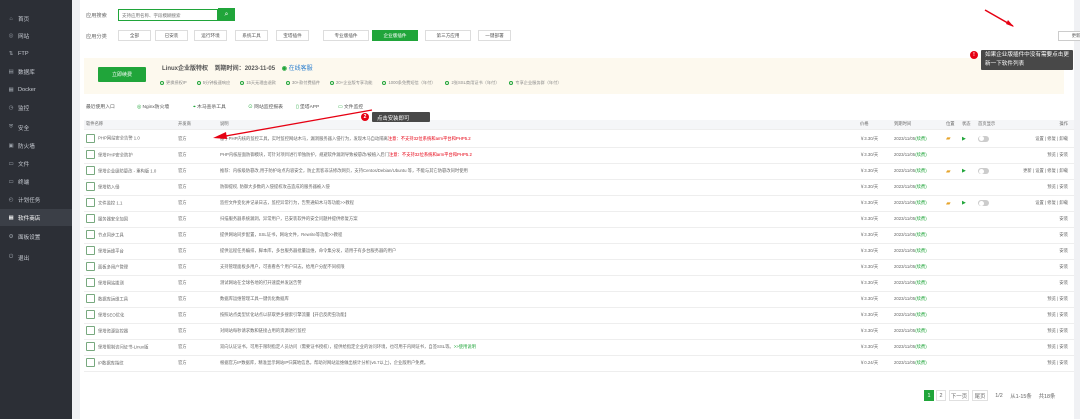 This screenshot has height=419, width=1080. I want to click on quick-access-item-0: ◎ Nginx防火墙, so click(153, 106).